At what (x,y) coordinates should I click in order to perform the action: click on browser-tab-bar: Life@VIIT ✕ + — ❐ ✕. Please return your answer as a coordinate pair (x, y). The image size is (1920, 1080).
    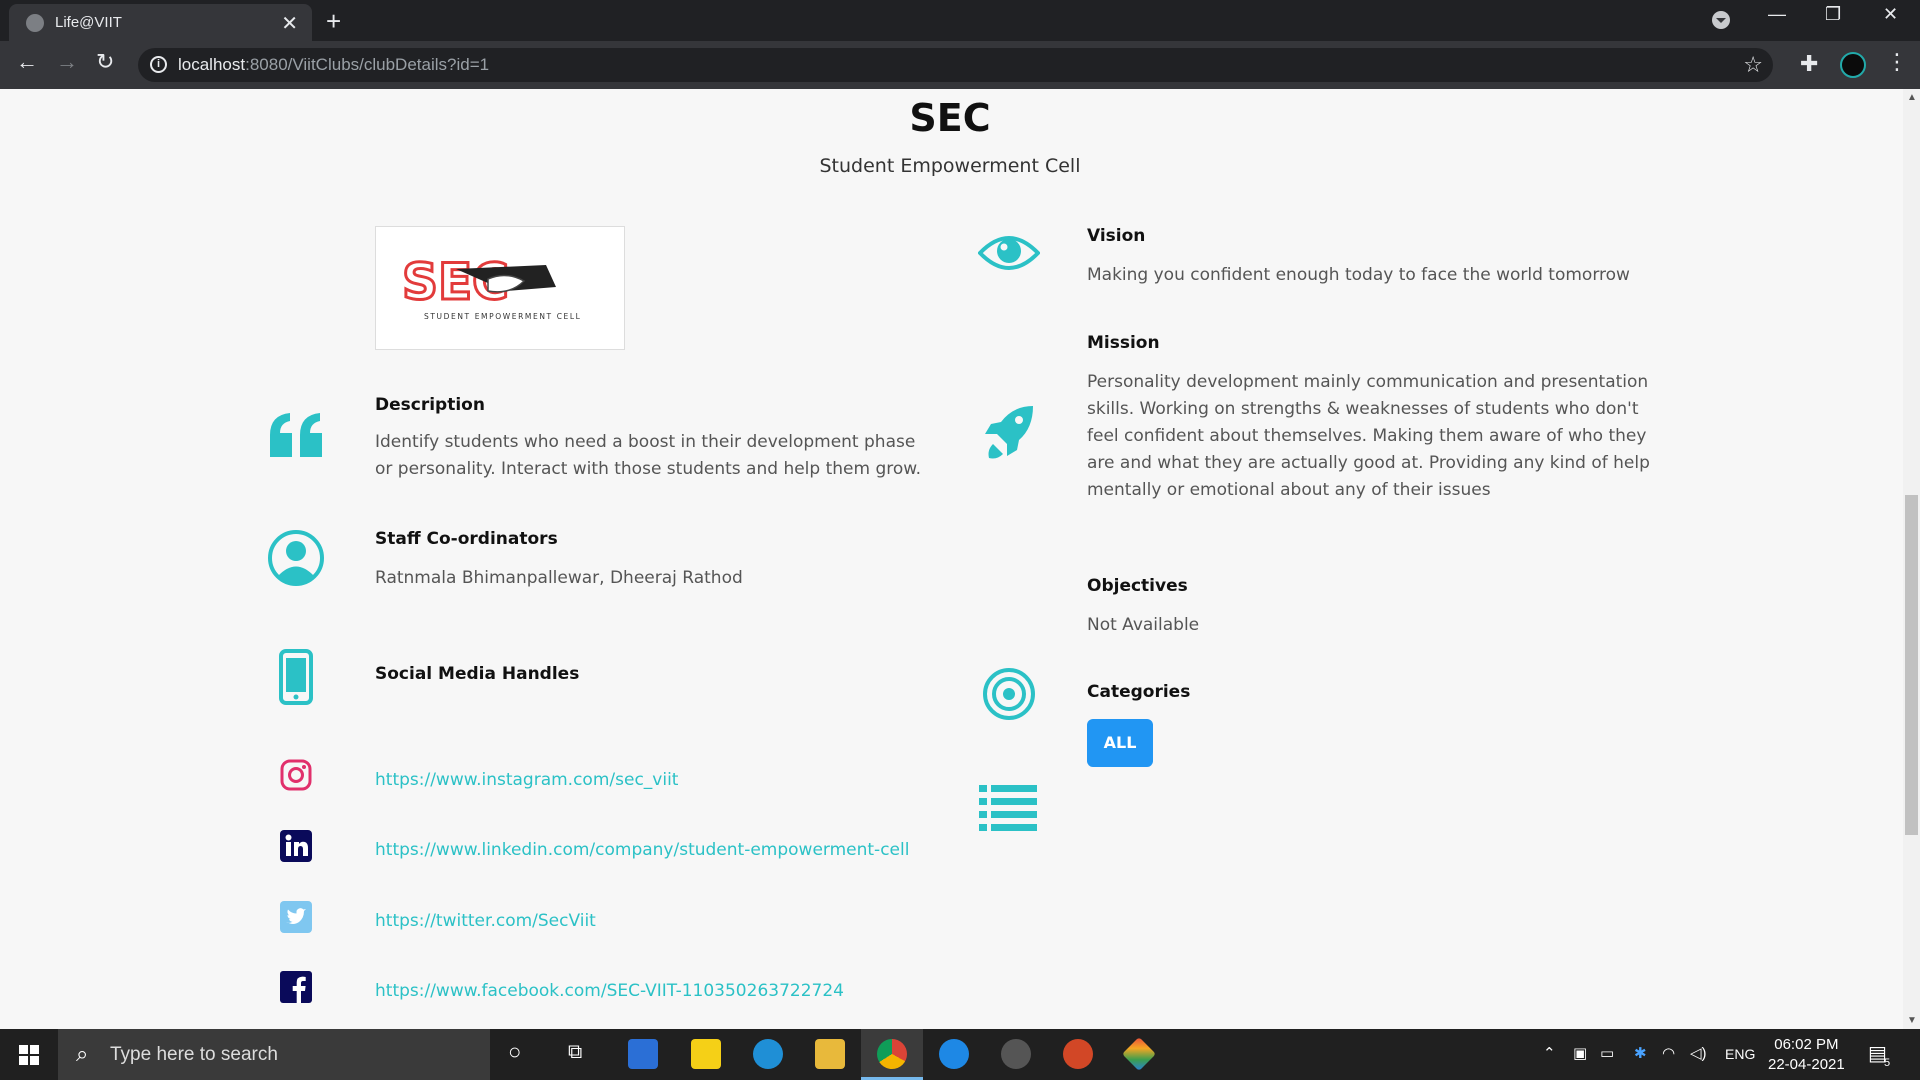
    Looking at the image, I should click on (960, 20).